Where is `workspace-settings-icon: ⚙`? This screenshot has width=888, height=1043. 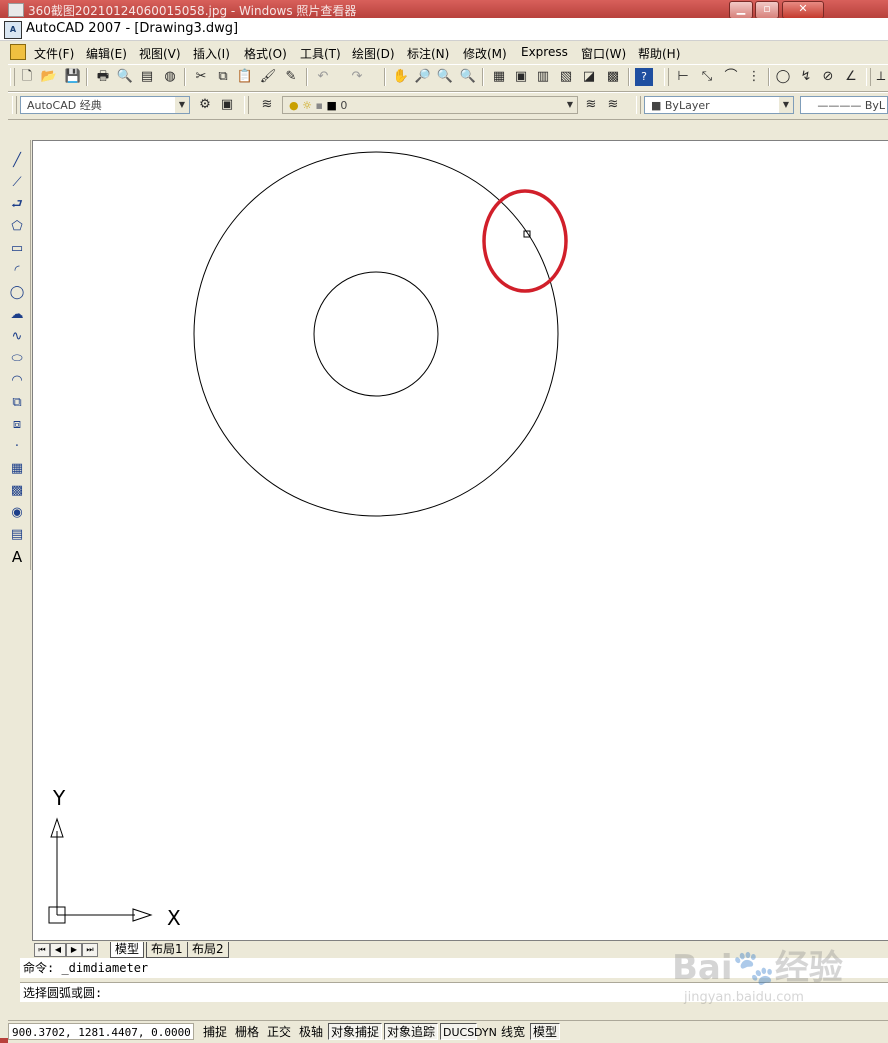
workspace-settings-icon: ⚙ is located at coordinates (205, 105).